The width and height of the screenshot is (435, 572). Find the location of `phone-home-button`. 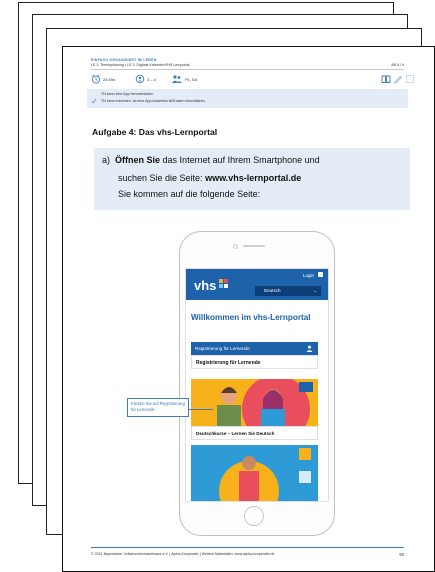

phone-home-button is located at coordinates (254, 516).